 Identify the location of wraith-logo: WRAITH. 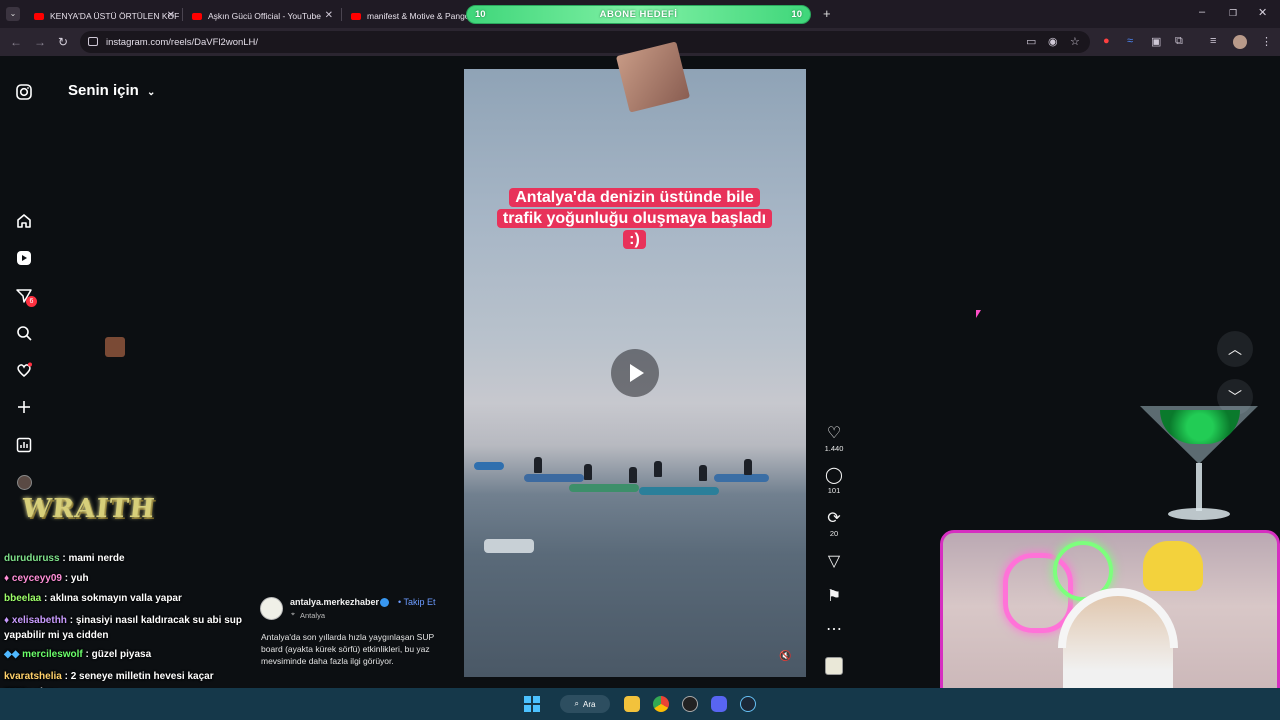
(88, 509).